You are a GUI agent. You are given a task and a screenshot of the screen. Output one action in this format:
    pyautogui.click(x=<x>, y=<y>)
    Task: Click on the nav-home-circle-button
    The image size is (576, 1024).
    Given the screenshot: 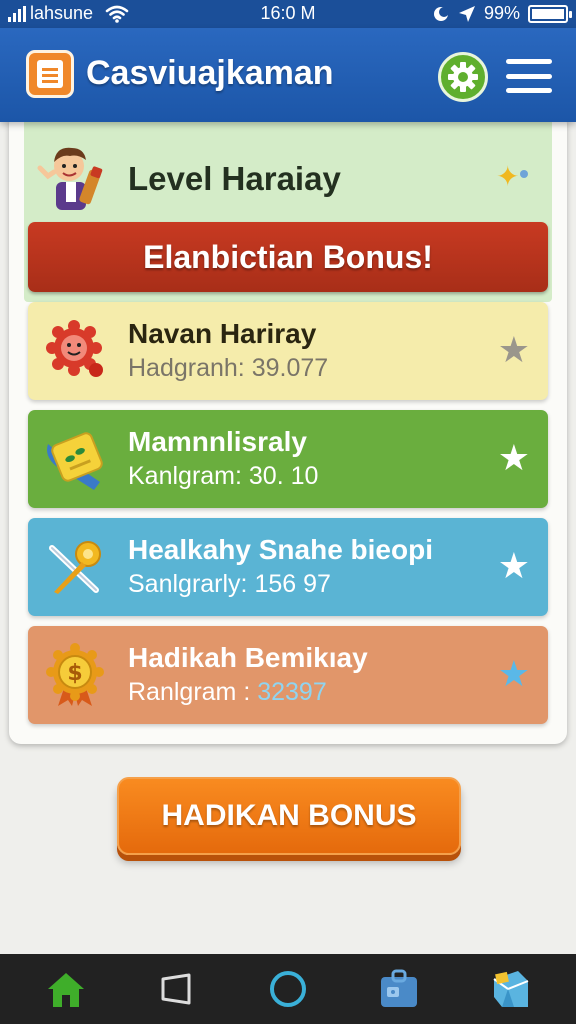 What is the action you would take?
    pyautogui.click(x=288, y=989)
    